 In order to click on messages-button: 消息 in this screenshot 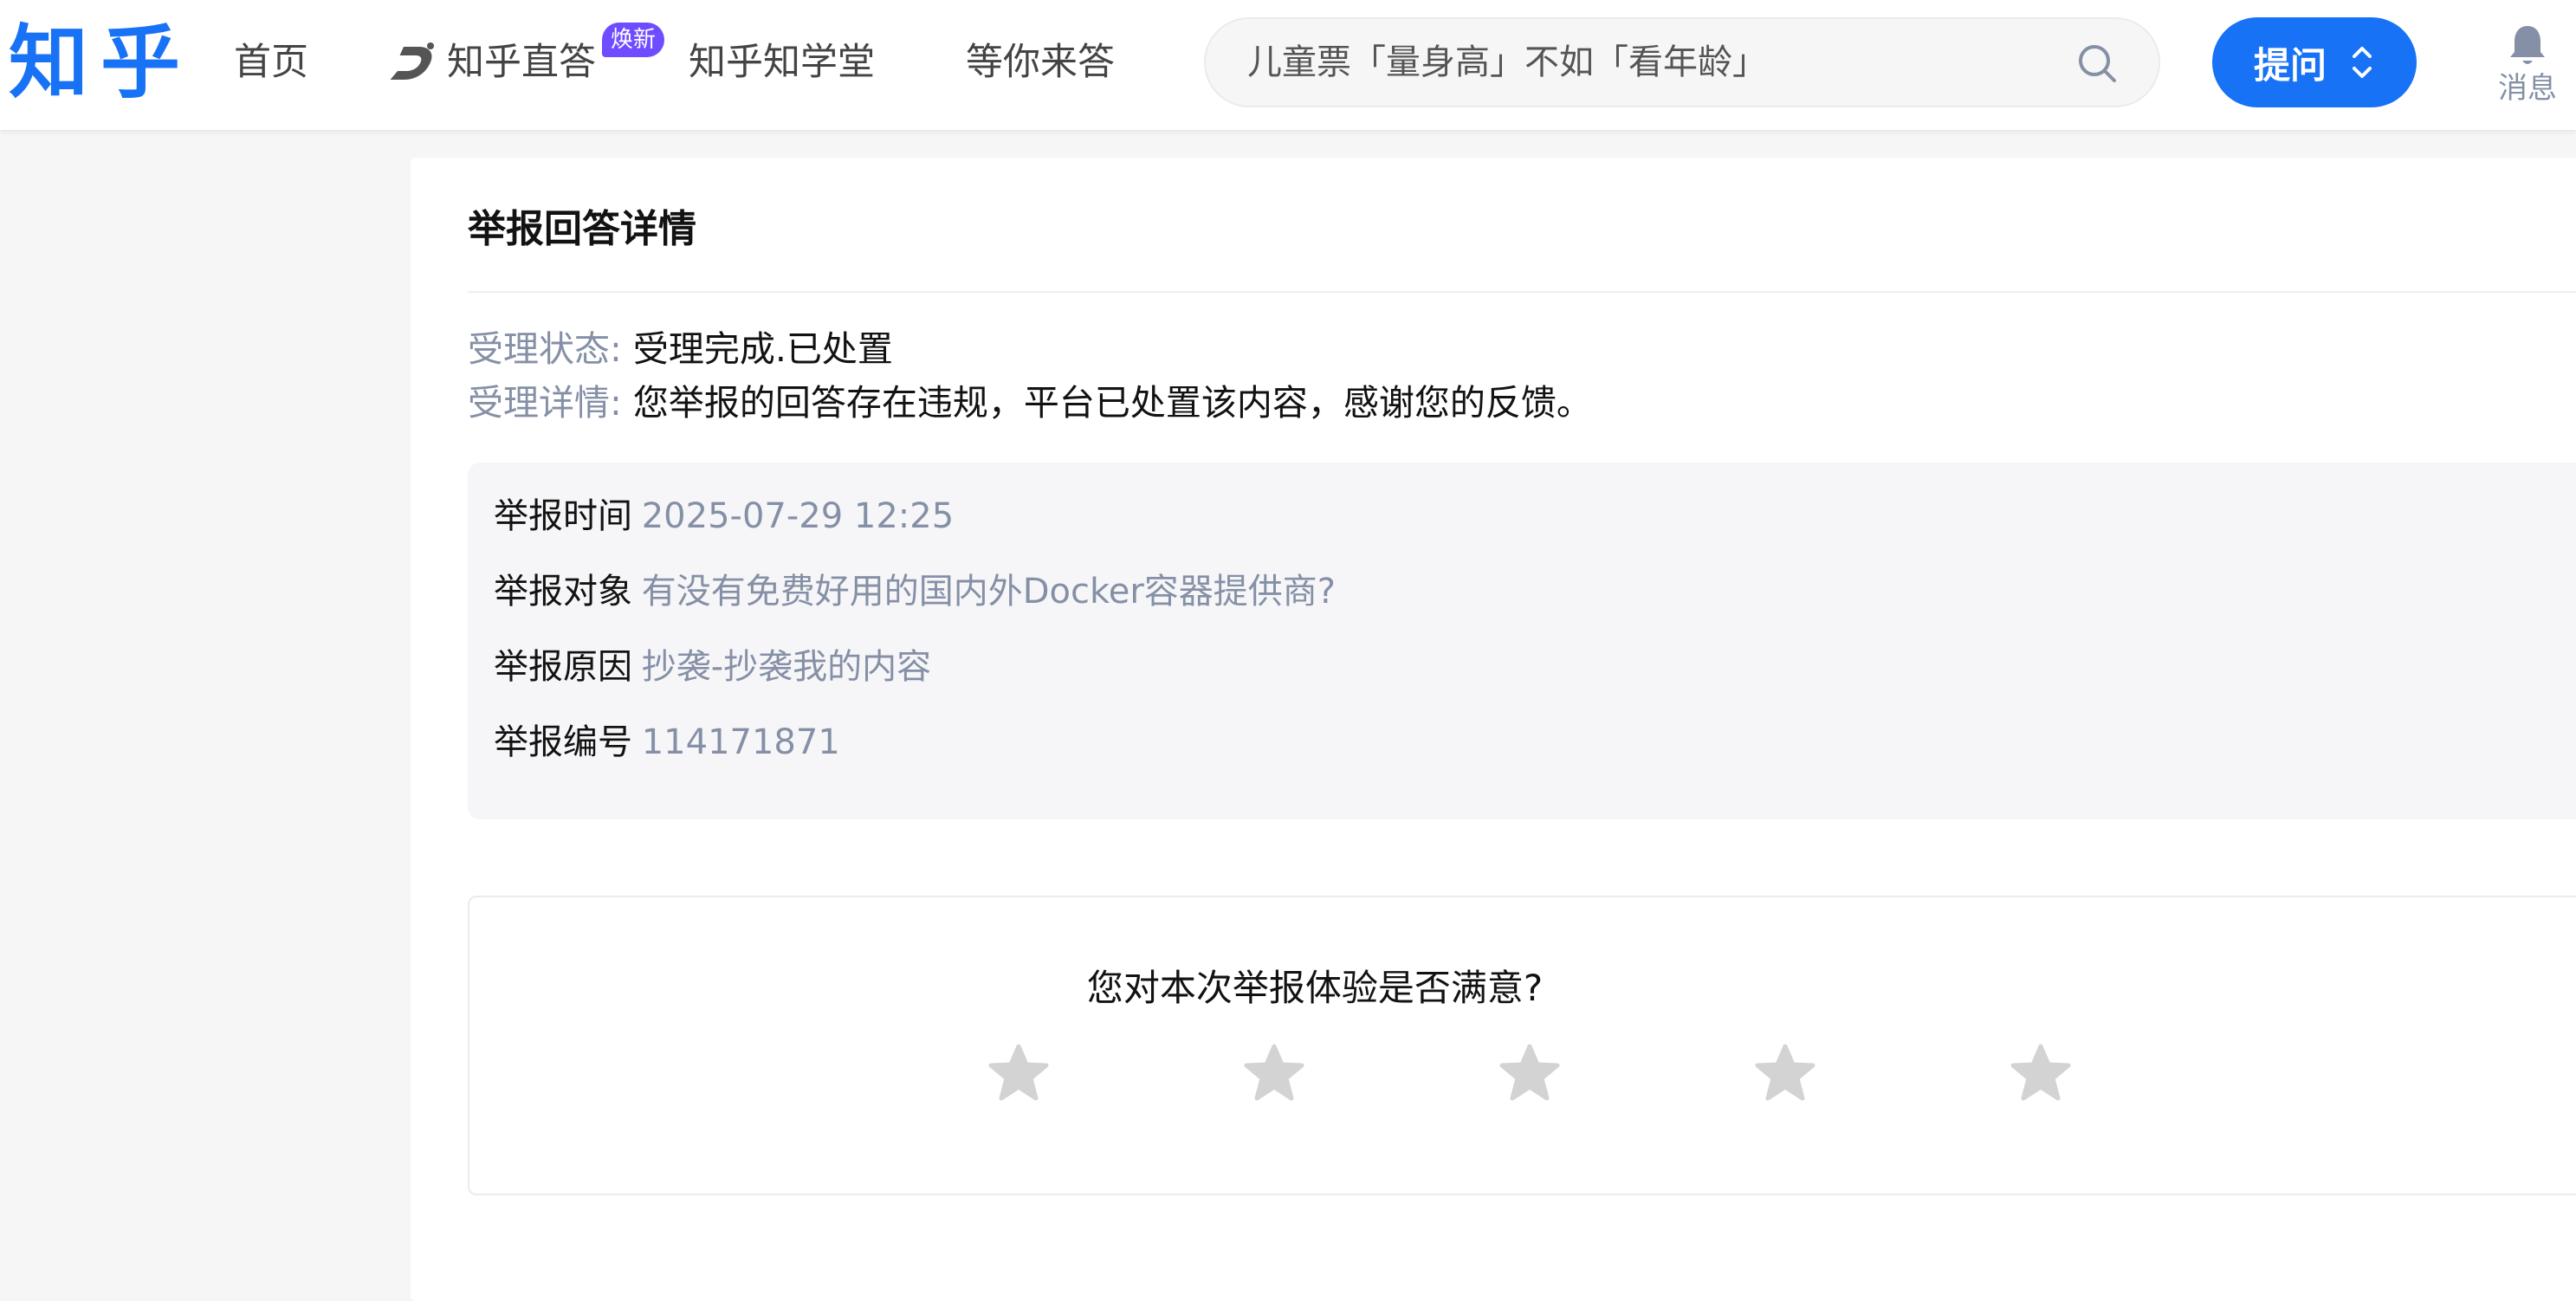, I will do `click(2527, 65)`.